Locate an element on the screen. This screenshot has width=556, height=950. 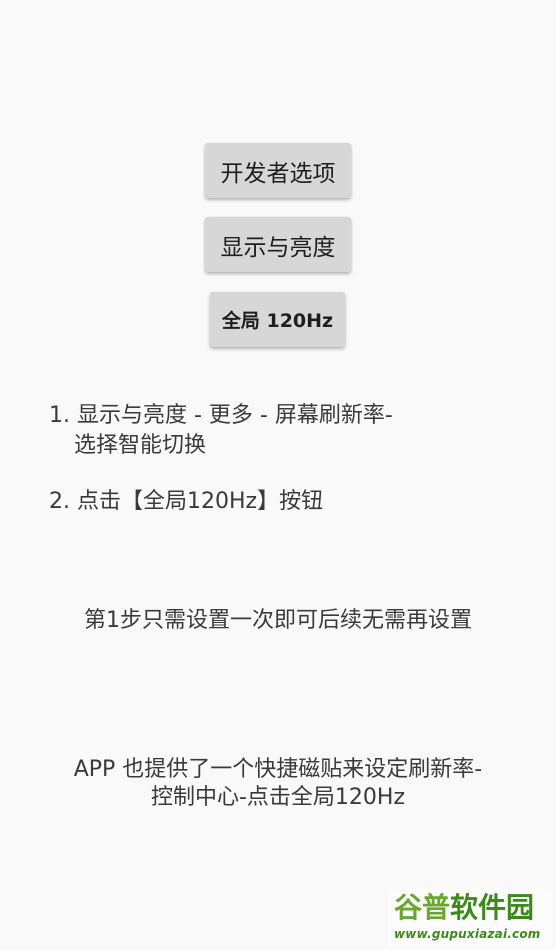
display-brightness-button: 显示与亮度 is located at coordinates (278, 244).